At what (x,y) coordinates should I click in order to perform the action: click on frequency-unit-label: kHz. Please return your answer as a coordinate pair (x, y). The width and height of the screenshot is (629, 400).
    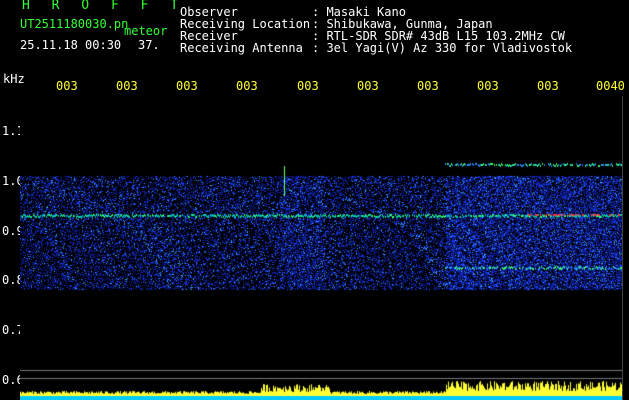
    Looking at the image, I should click on (14, 79).